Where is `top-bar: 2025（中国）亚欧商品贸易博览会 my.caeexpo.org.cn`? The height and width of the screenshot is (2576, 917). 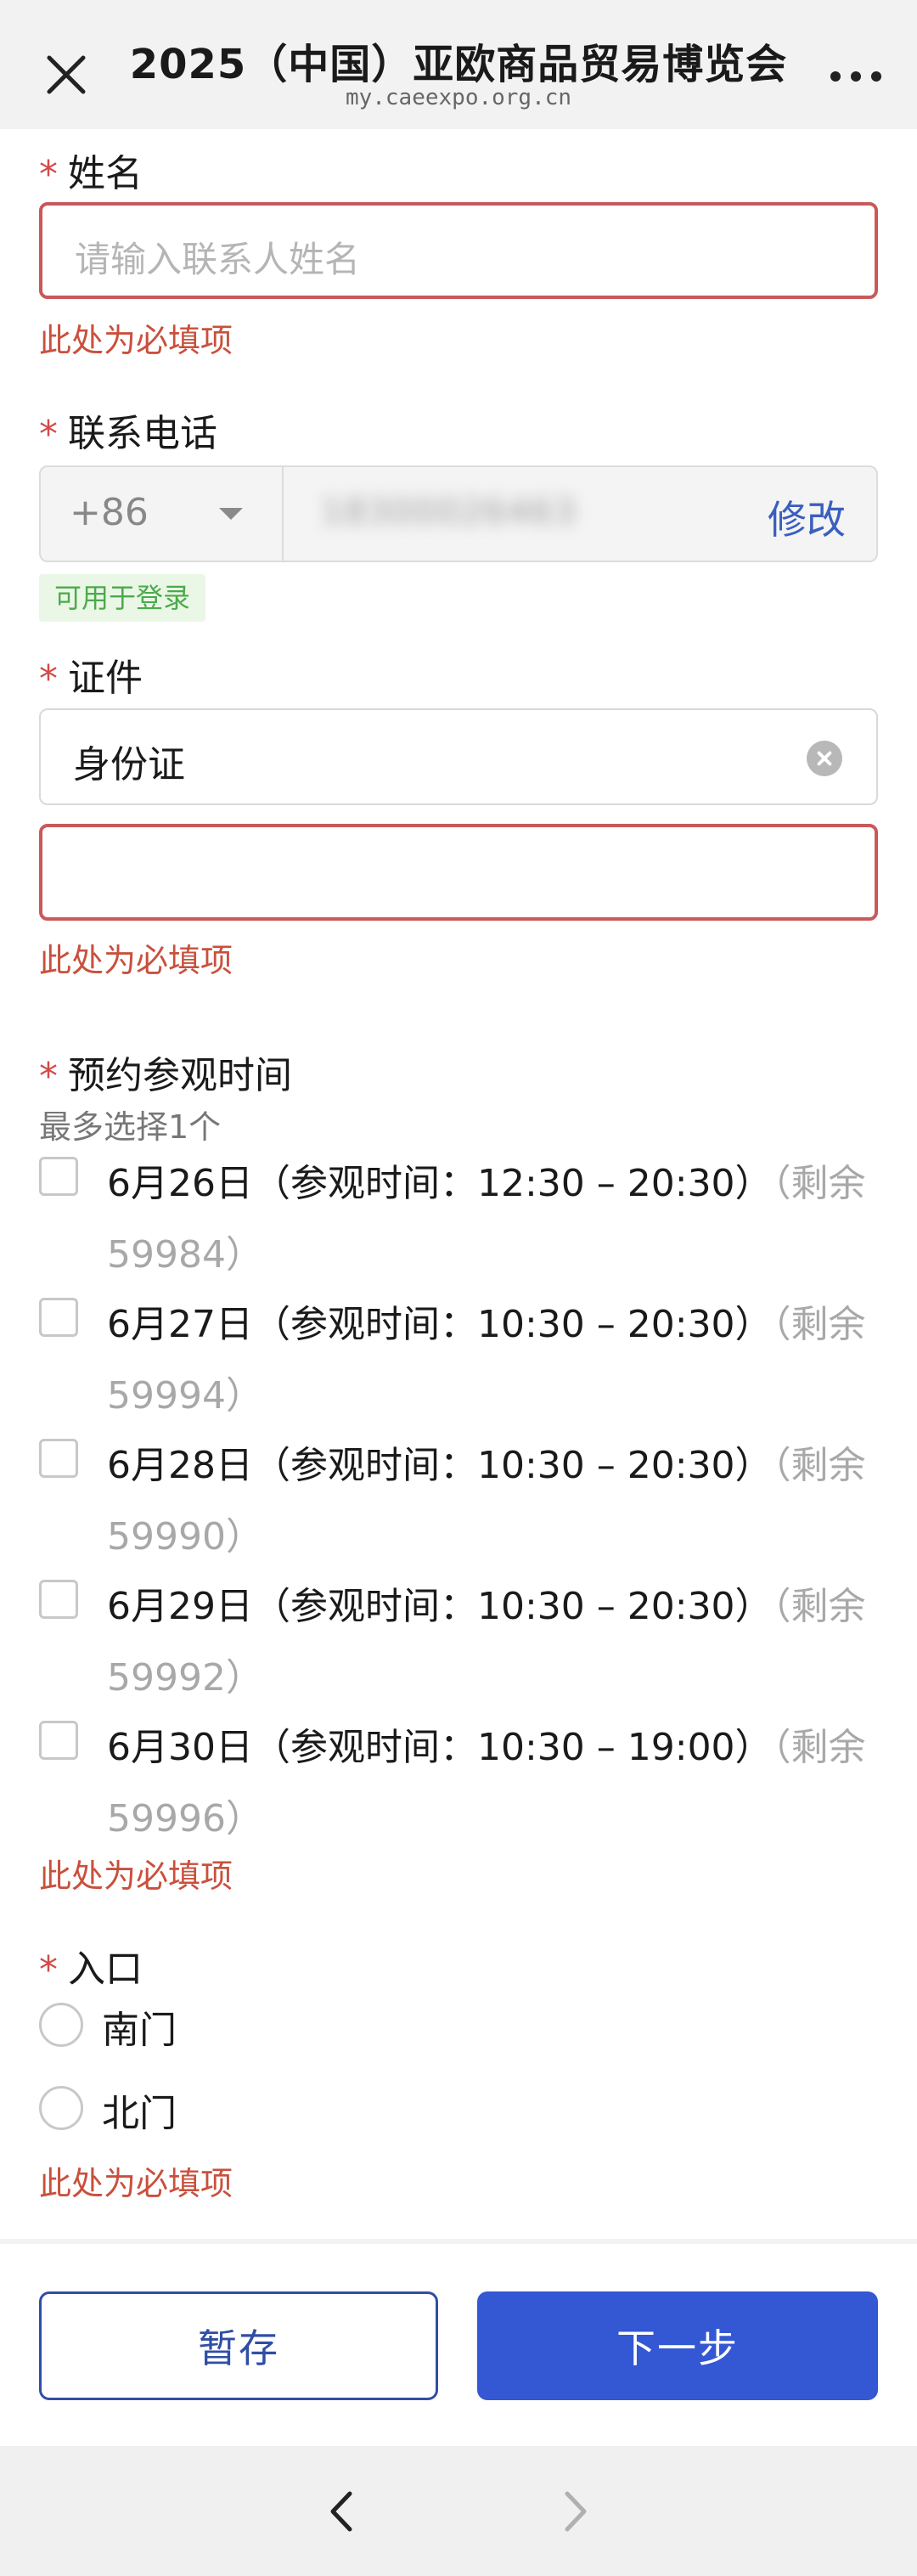 top-bar: 2025（中国）亚欧商品贸易博览会 my.caeexpo.org.cn is located at coordinates (458, 64).